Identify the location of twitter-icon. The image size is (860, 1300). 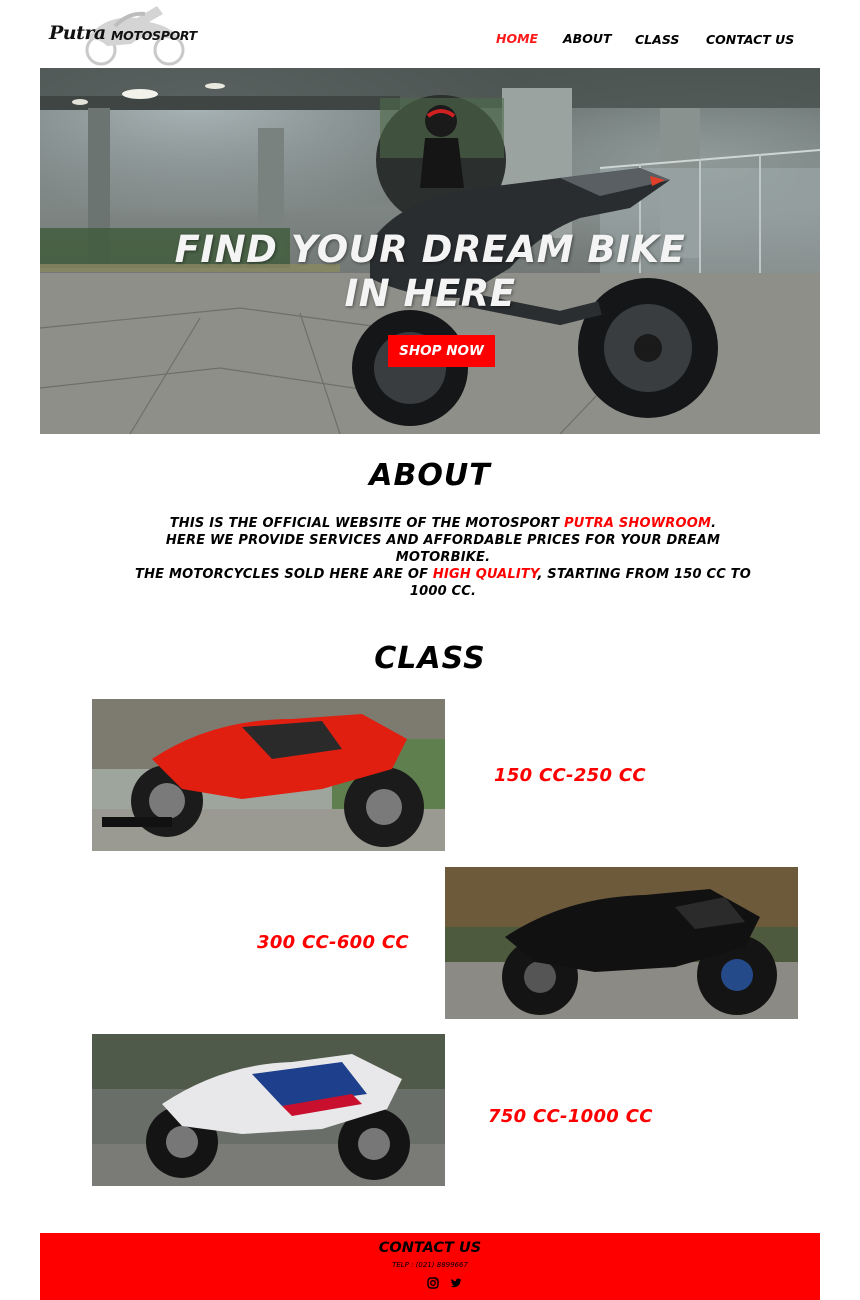
(456, 1283).